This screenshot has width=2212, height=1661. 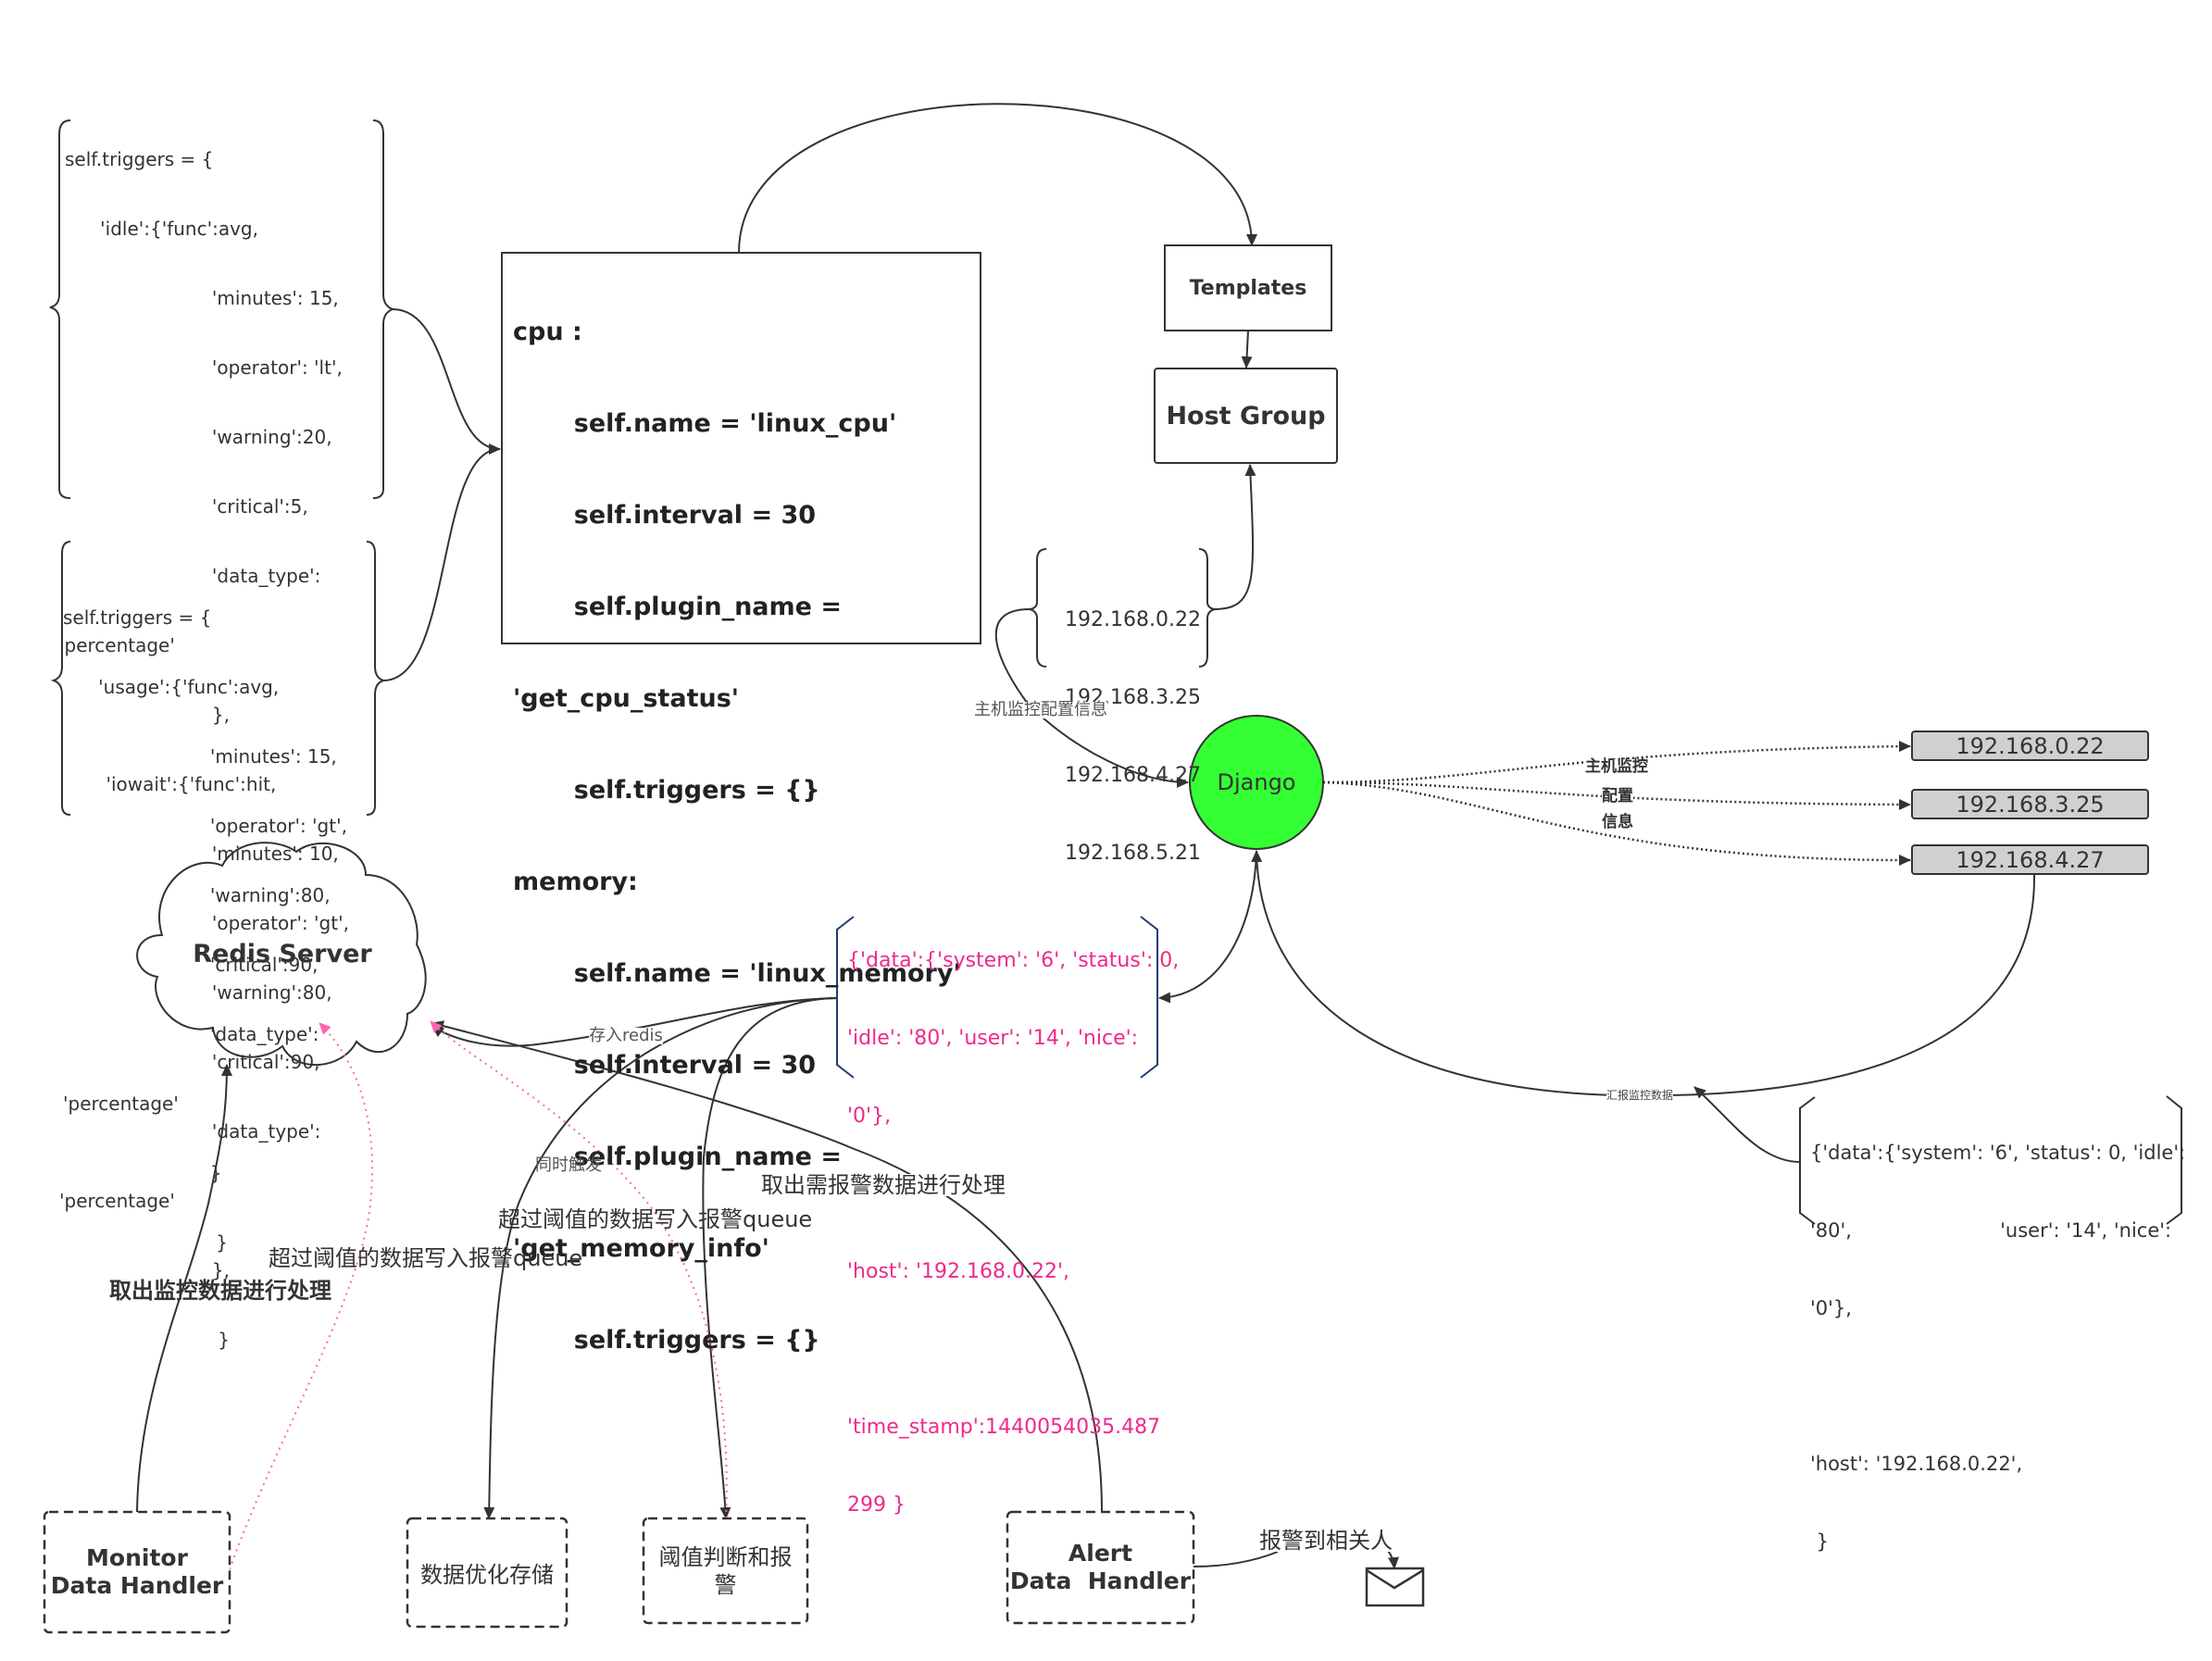 What do you see at coordinates (171, 687) in the screenshot?
I see `code-line: 'usage':{'func':avg,` at bounding box center [171, 687].